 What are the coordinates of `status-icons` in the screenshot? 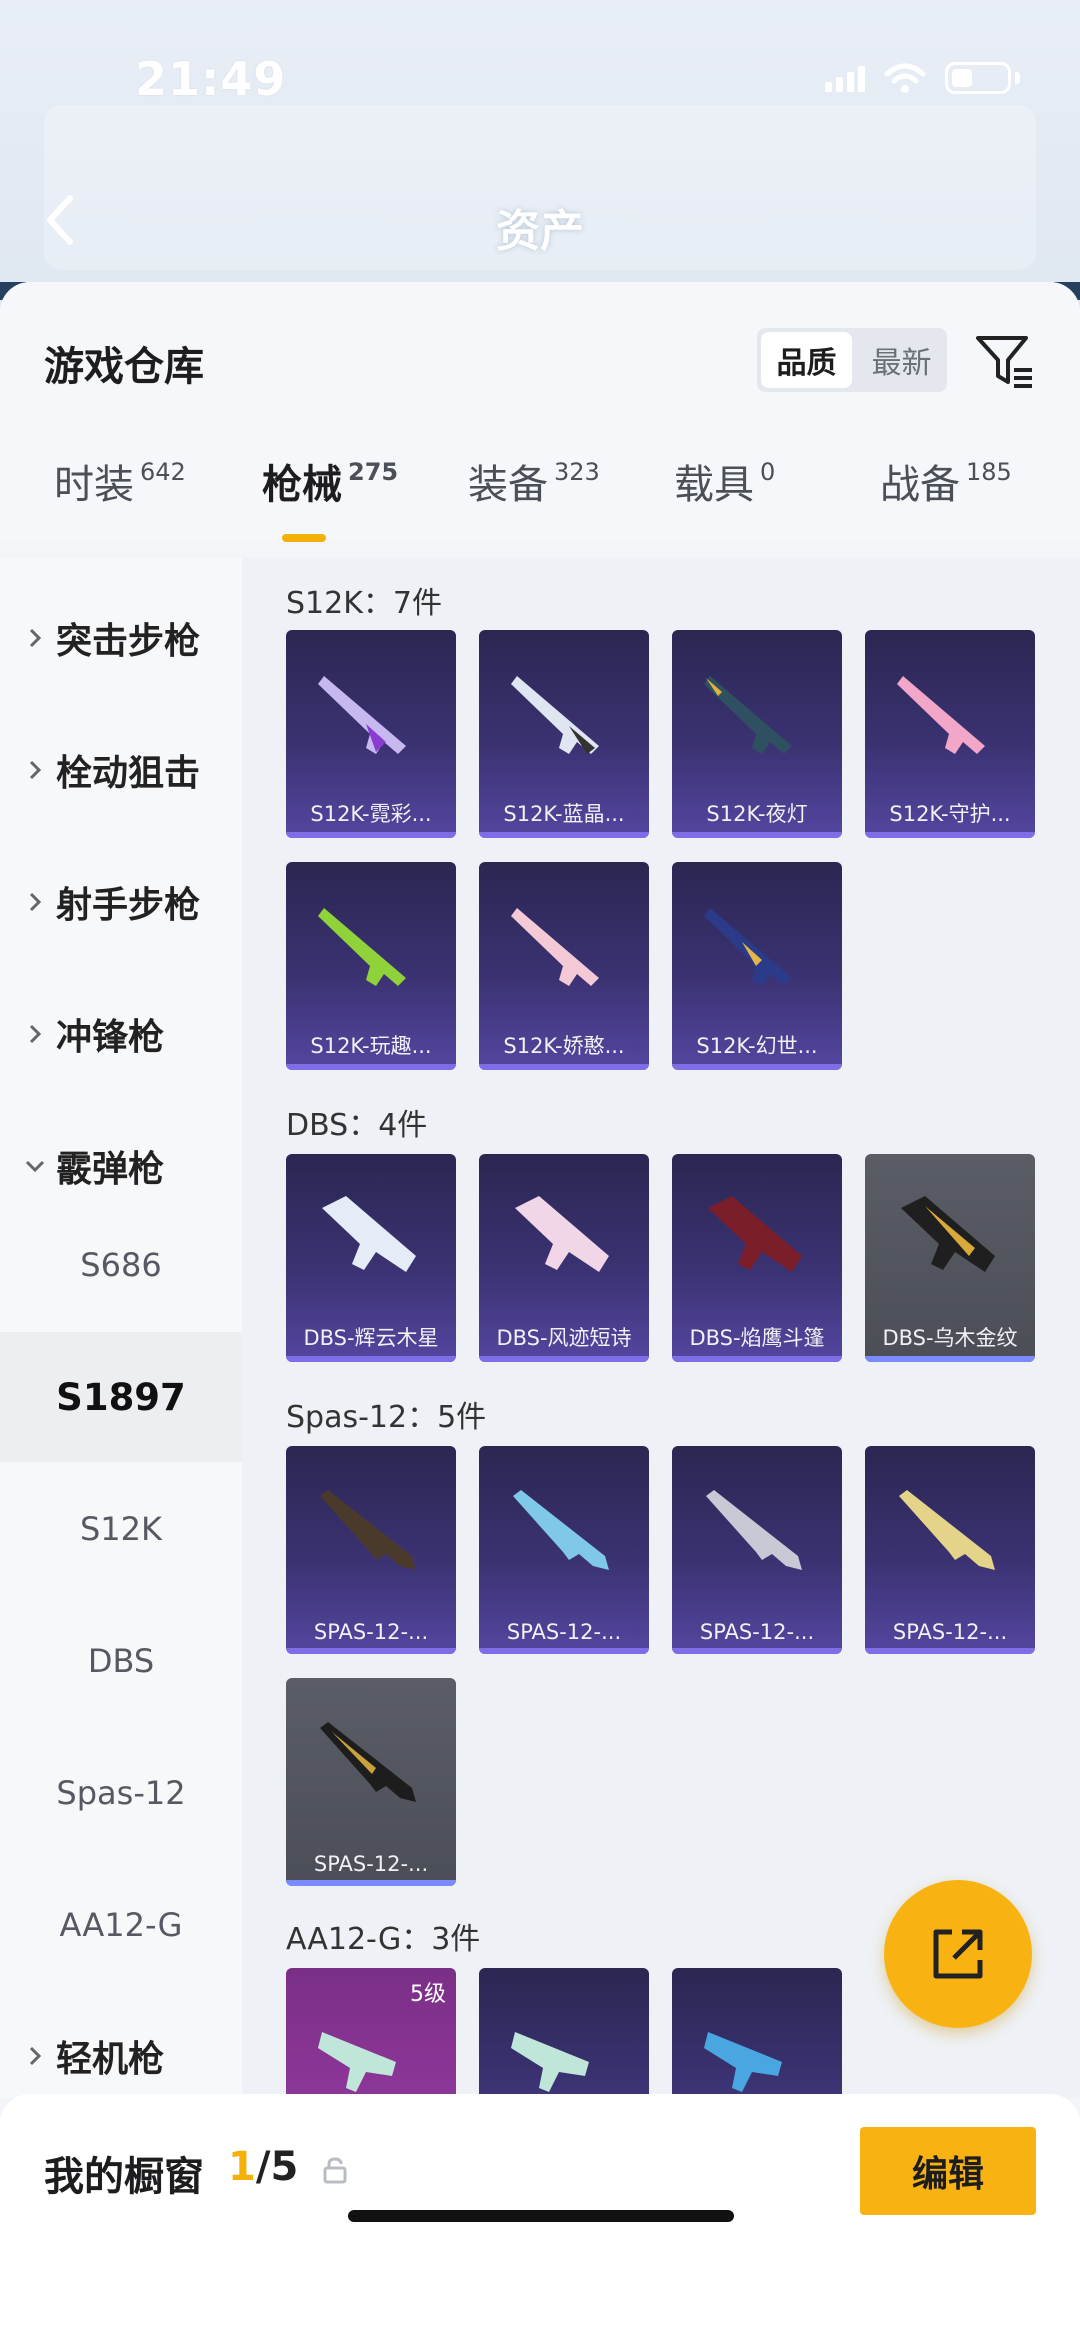 It's located at (922, 78).